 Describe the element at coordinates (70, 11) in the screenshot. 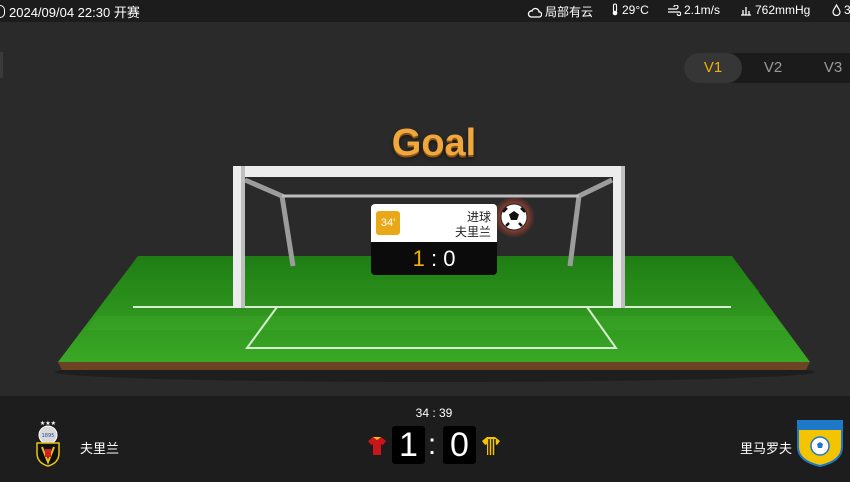

I see `match-datetime: 2024/09/04 22:30 开赛` at that location.